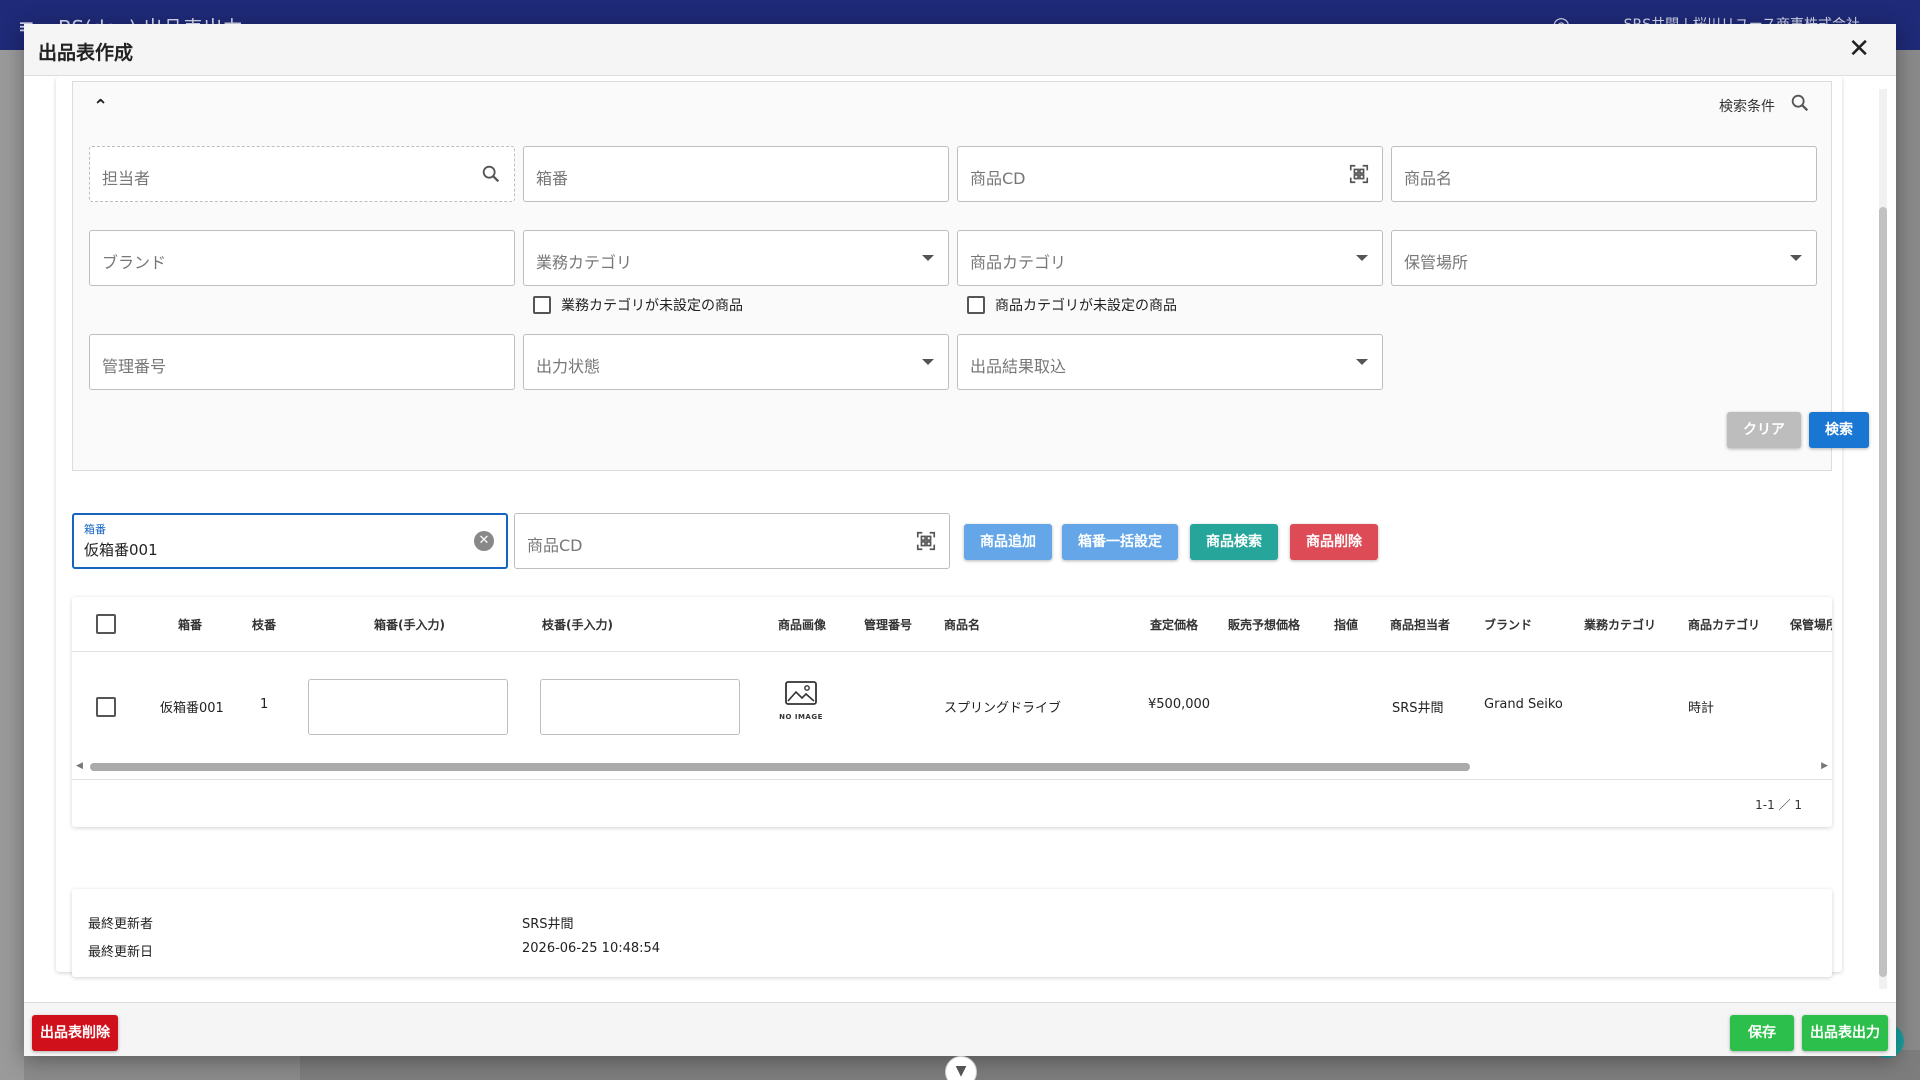 Image resolution: width=1920 pixels, height=1080 pixels. I want to click on search-conditions-label: 検索条件, so click(1747, 107).